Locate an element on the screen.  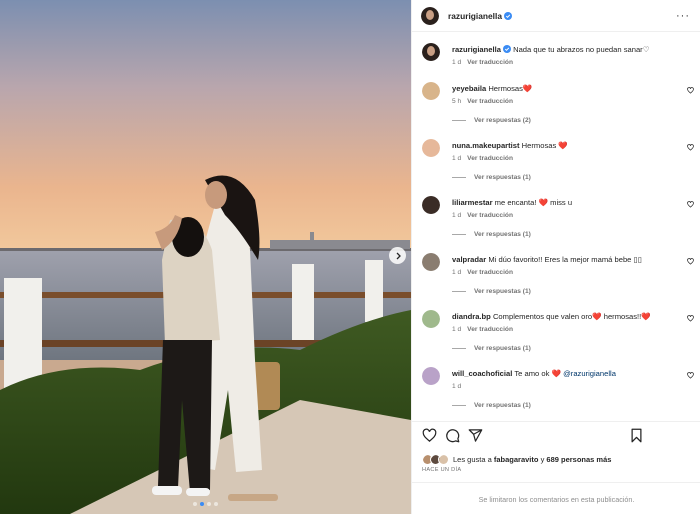
post-time-ago: HACE UN DÍA is located at coordinates (442, 470).